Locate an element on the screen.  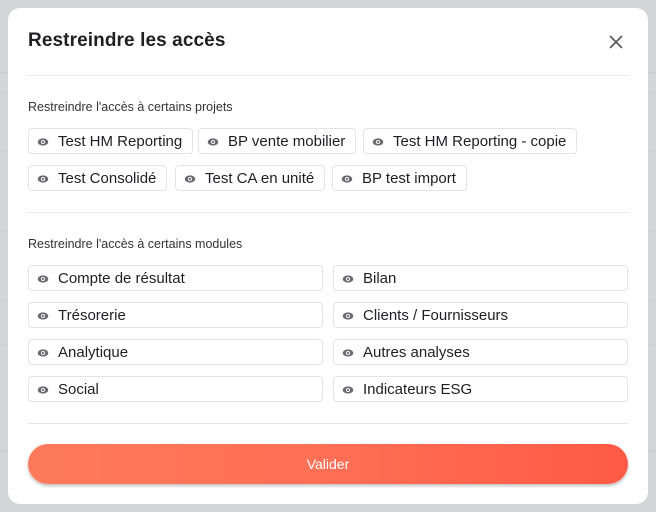
project-chip-label: Test Consolidé is located at coordinates (107, 178).